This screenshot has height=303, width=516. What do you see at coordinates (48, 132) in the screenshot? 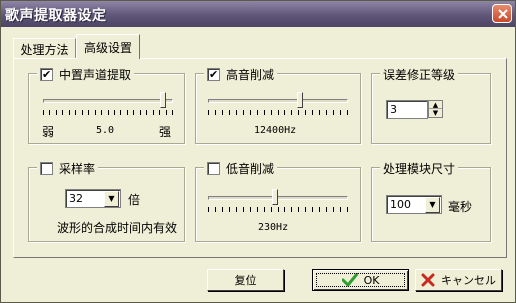
I see `center-vocal-min-label: 弱` at bounding box center [48, 132].